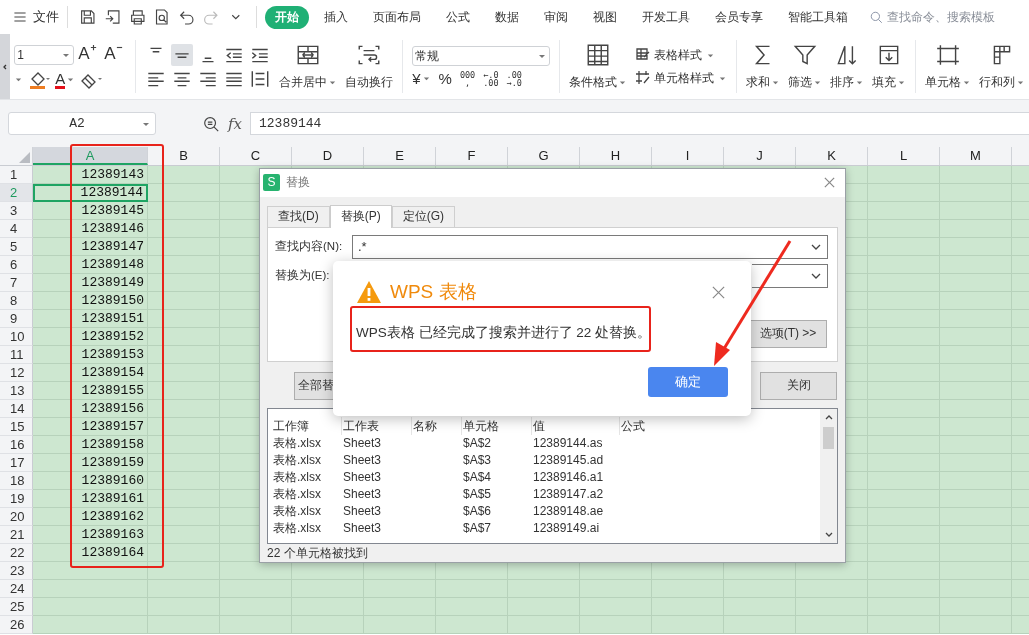 This screenshot has height=635, width=1029. What do you see at coordinates (16, 571) in the screenshot?
I see `row-header: 23` at bounding box center [16, 571].